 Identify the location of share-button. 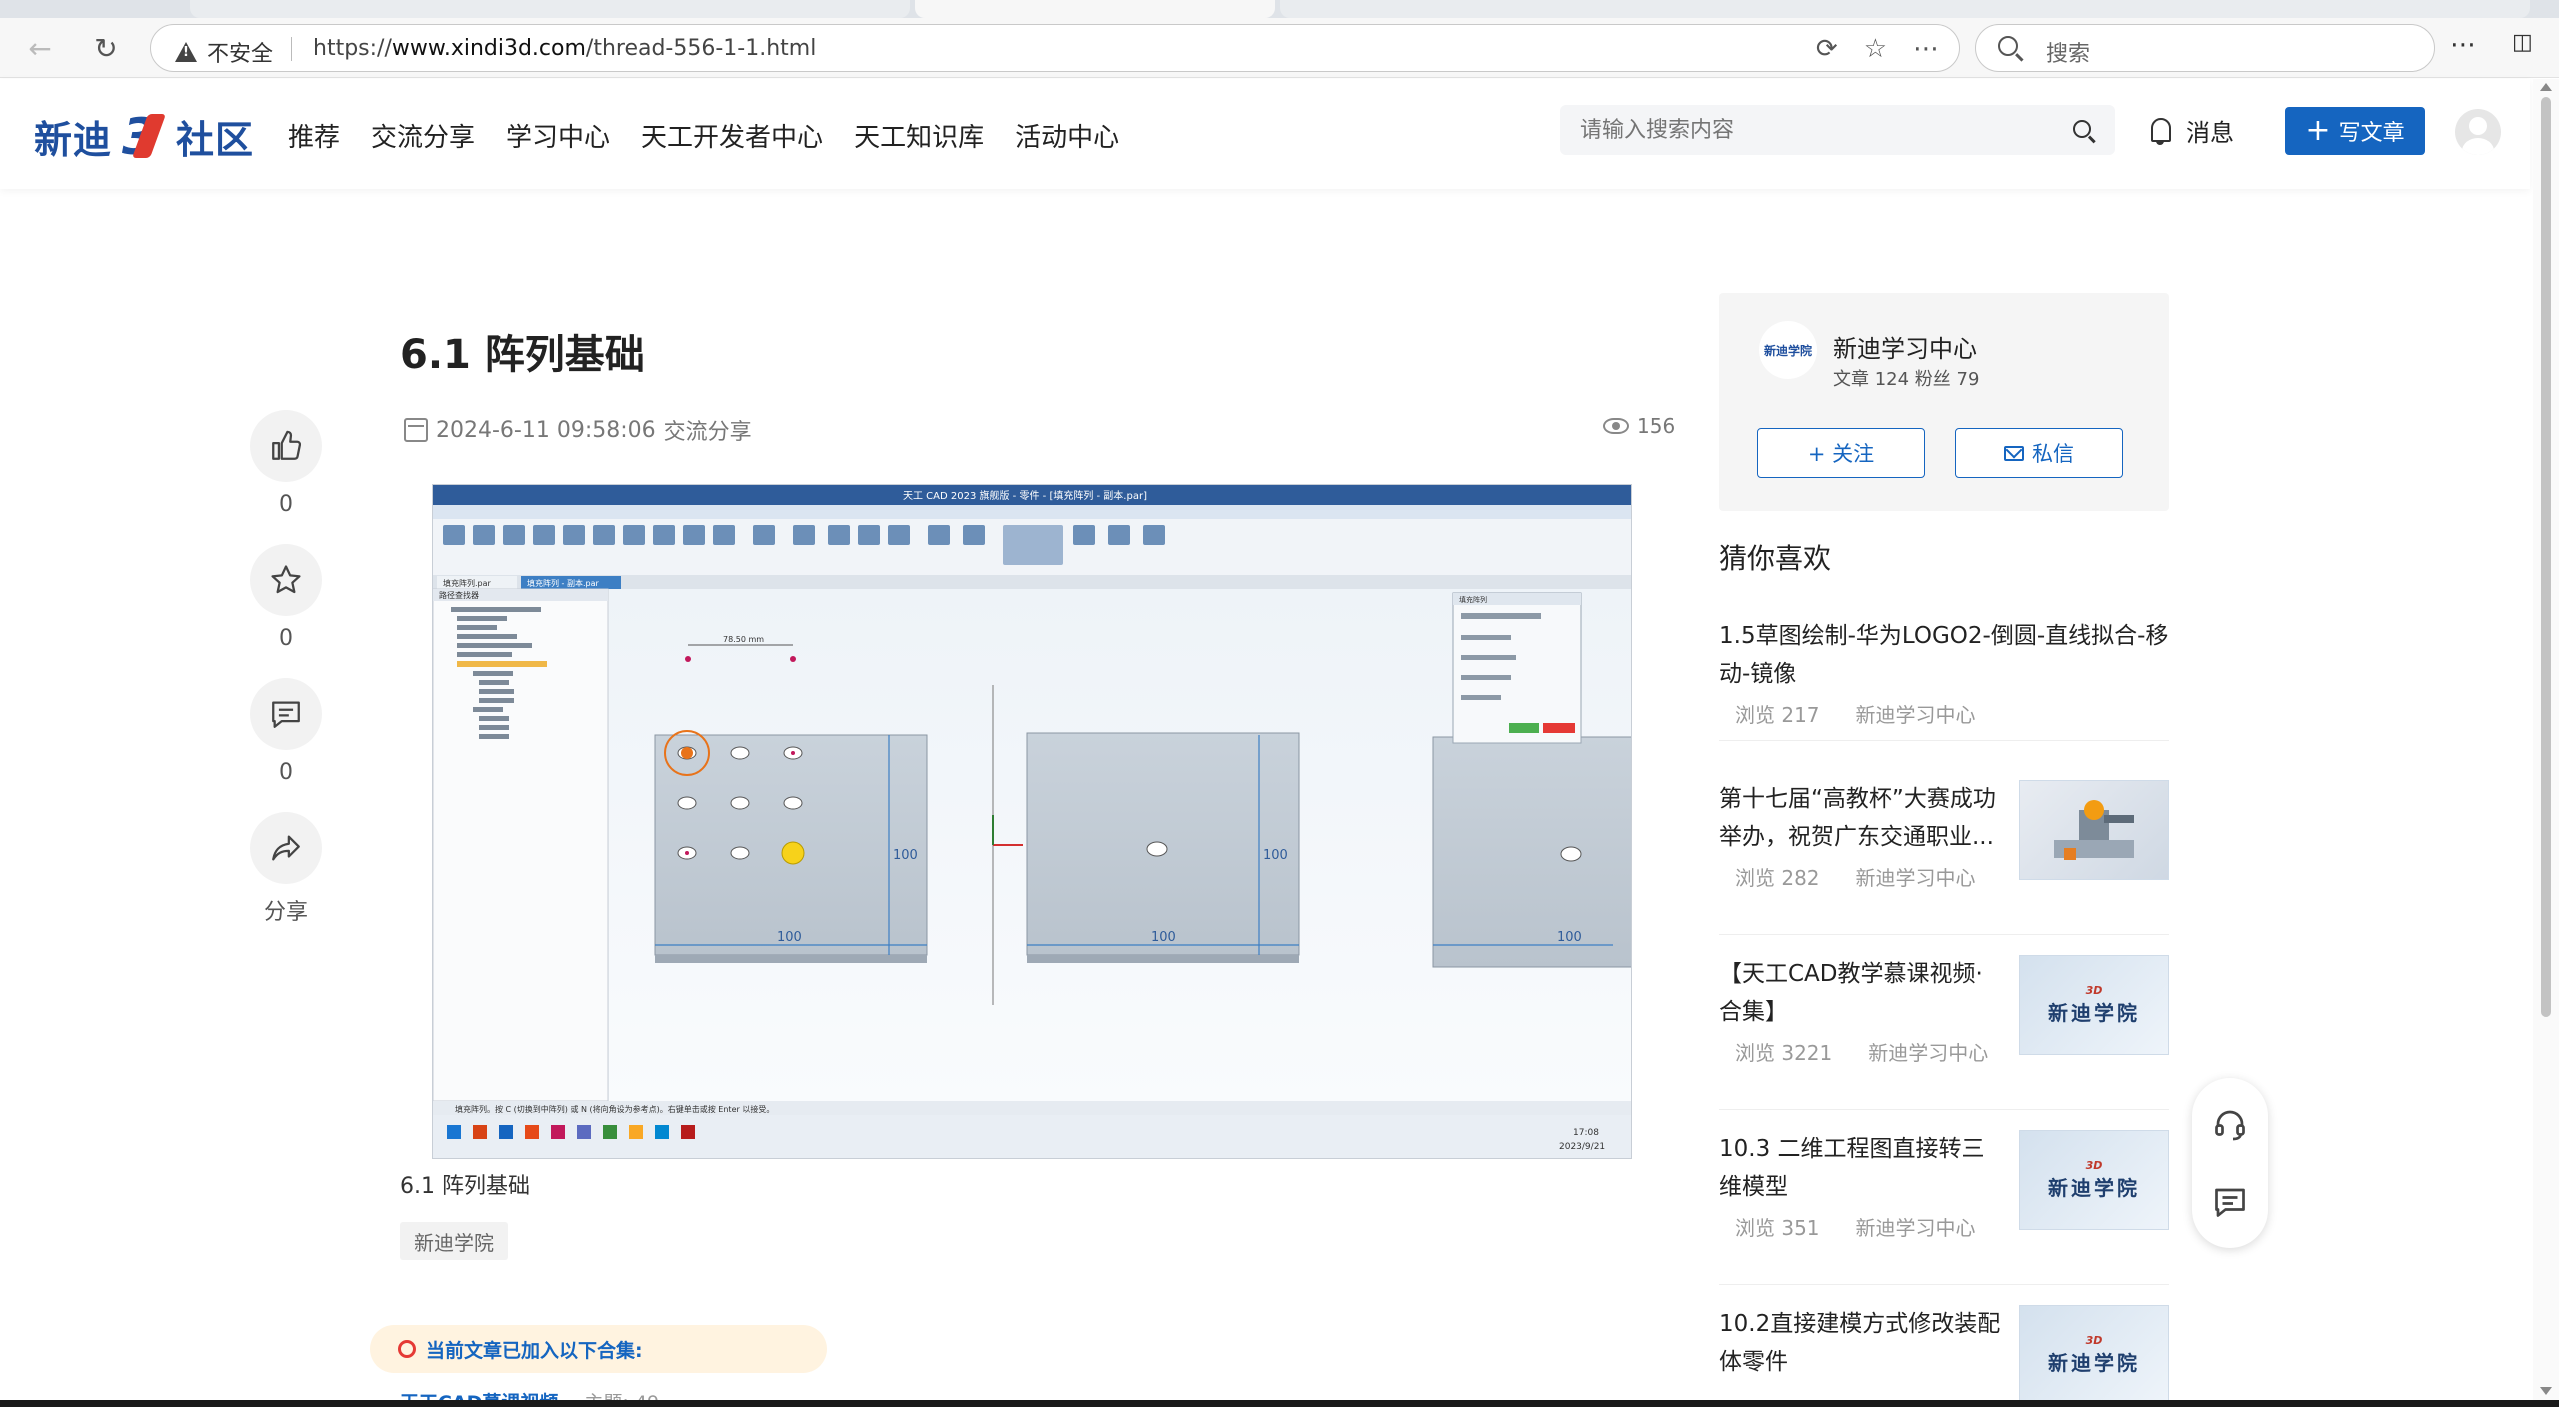
(286, 848).